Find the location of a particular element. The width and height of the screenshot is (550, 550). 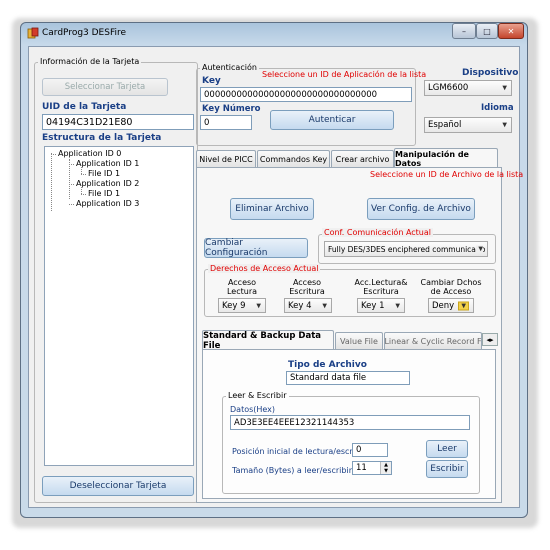

read-button: Leer is located at coordinates (447, 449).